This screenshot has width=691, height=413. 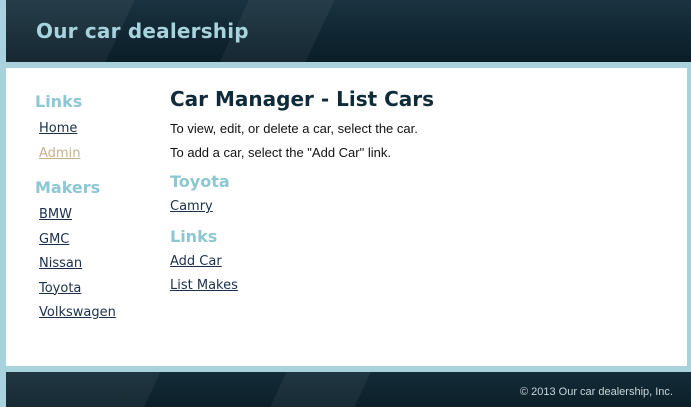 What do you see at coordinates (200, 181) in the screenshot?
I see `make-heading: Toyota` at bounding box center [200, 181].